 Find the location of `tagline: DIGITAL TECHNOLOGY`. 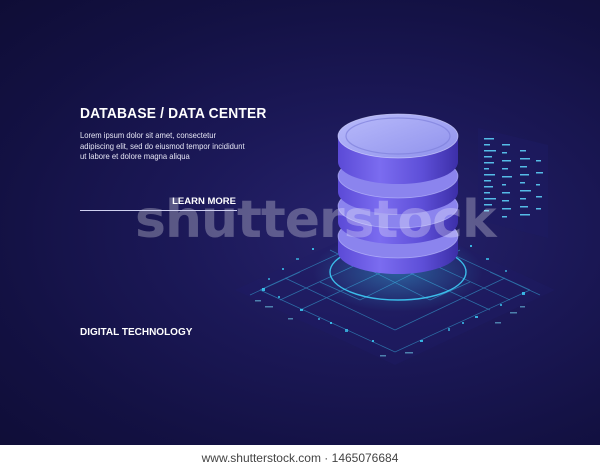

tagline: DIGITAL TECHNOLOGY is located at coordinates (136, 332).